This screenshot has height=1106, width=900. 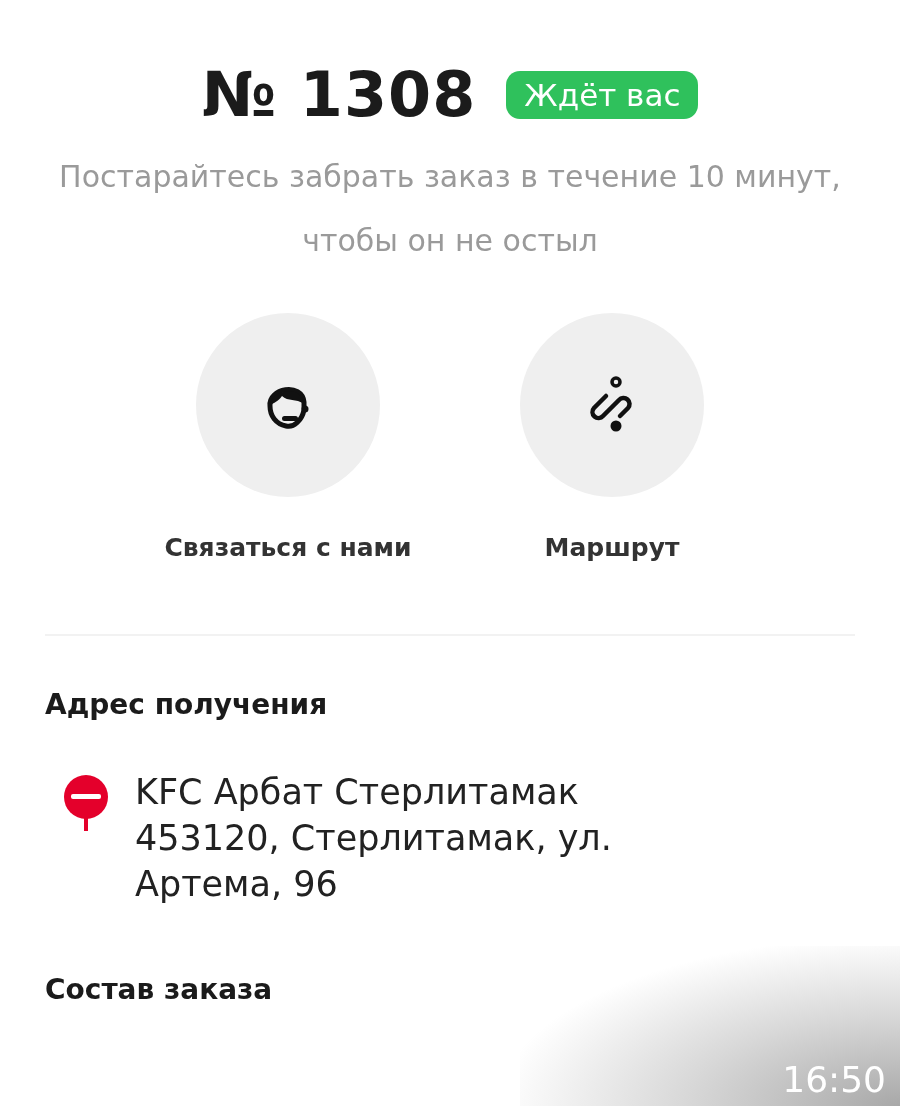 What do you see at coordinates (357, 792) in the screenshot?
I see `address-line: KFC Арбат Стерлитамак` at bounding box center [357, 792].